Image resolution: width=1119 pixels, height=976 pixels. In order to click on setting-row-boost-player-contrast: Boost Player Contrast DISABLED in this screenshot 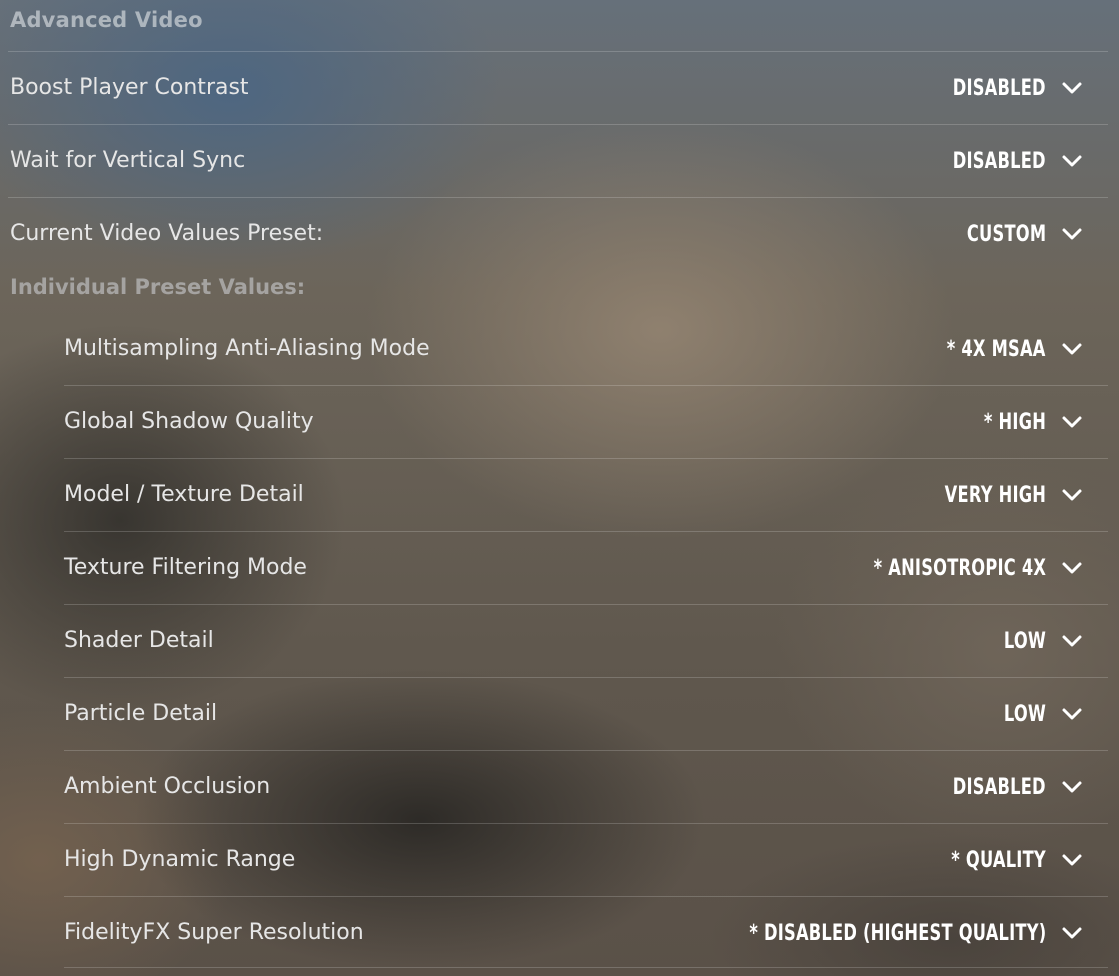, I will do `click(558, 87)`.